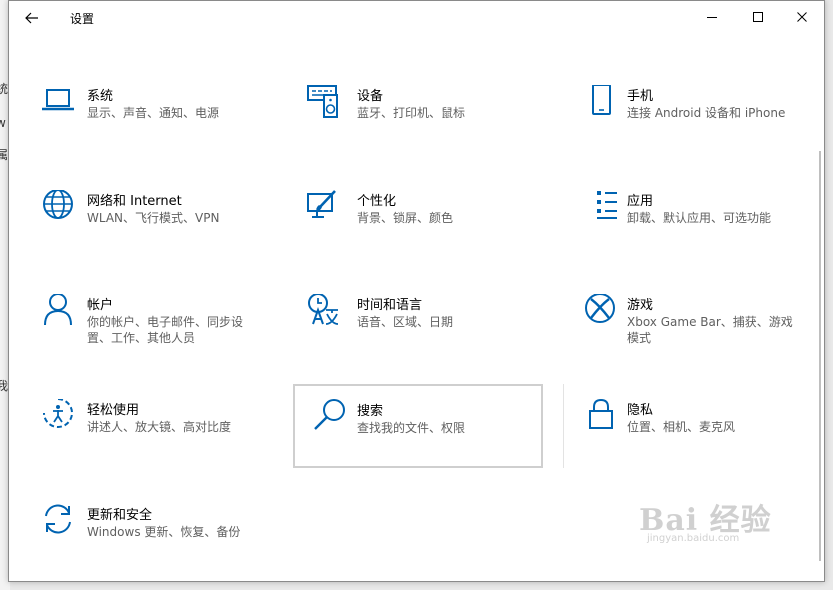 The height and width of the screenshot is (590, 833). I want to click on tile-system: 系统 显示、声音、通知、电源, so click(142, 127).